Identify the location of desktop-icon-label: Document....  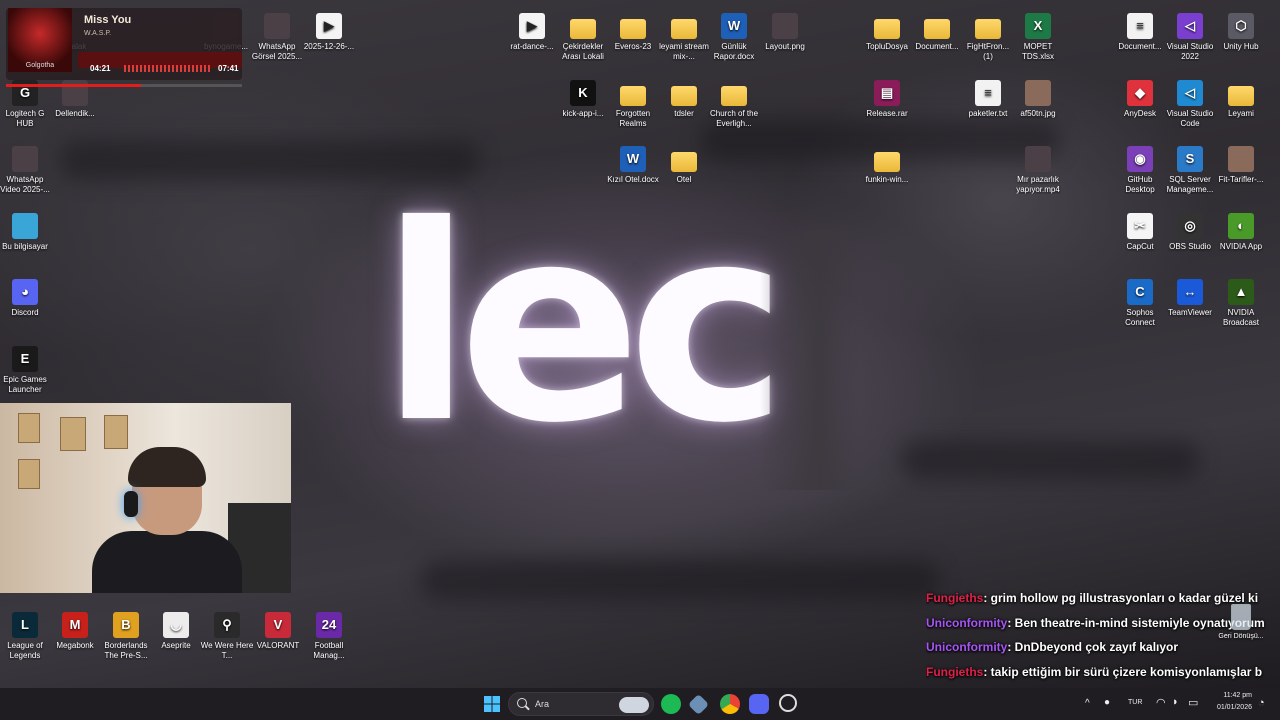
(937, 46).